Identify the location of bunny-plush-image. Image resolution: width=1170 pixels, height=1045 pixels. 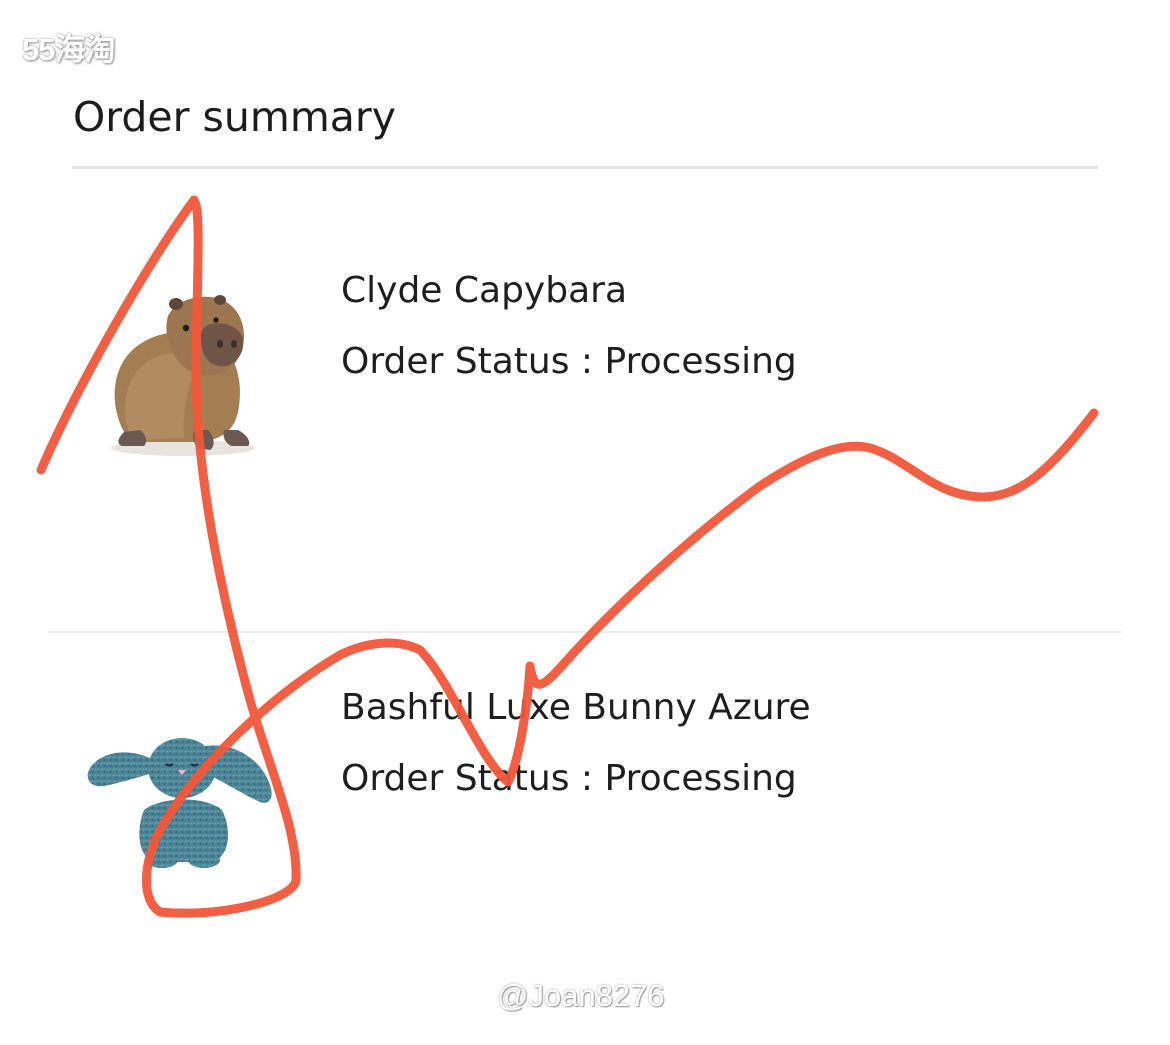
(179, 803).